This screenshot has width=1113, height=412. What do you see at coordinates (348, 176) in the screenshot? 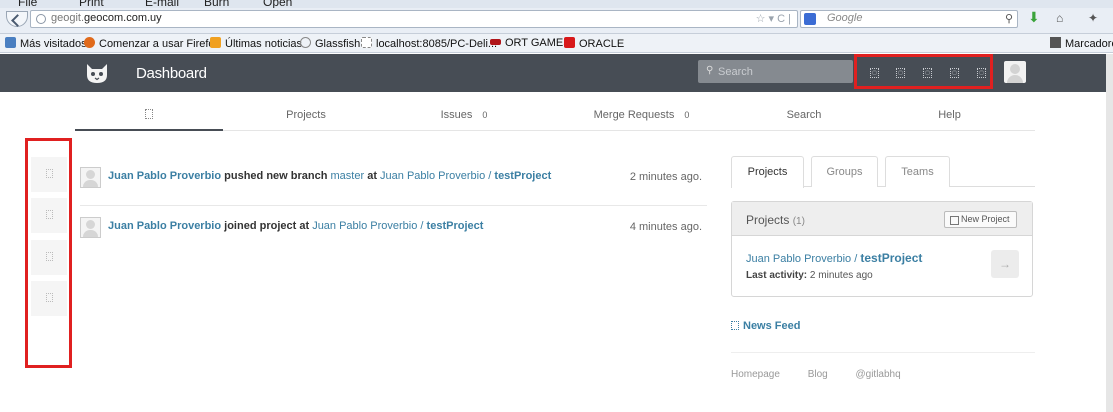
I see `branch-link: master` at bounding box center [348, 176].